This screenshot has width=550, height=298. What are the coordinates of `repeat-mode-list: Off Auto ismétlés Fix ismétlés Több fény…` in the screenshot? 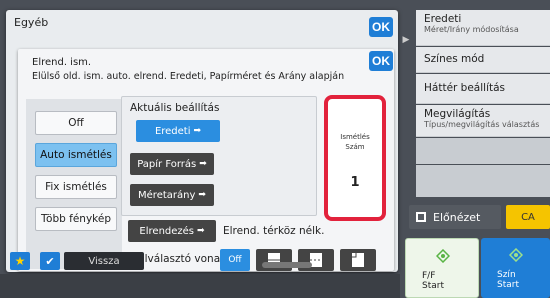 It's located at (74, 184).